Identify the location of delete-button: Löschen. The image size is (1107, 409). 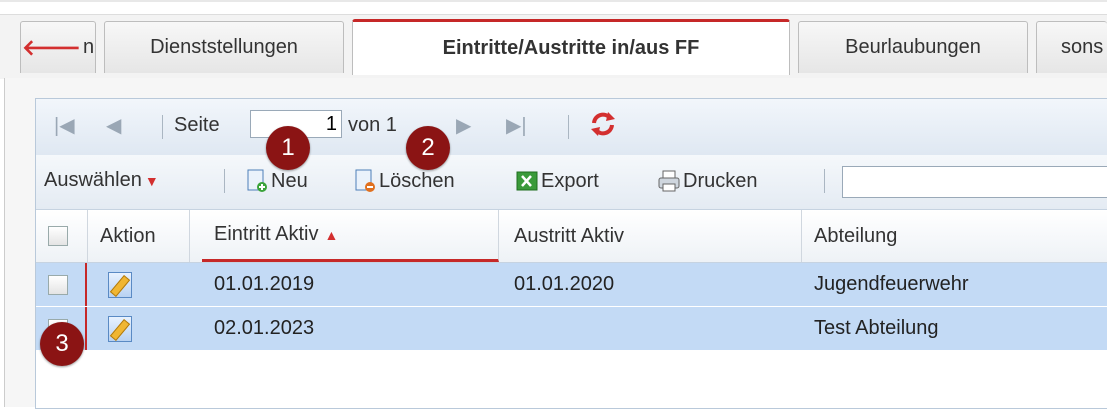
(404, 181).